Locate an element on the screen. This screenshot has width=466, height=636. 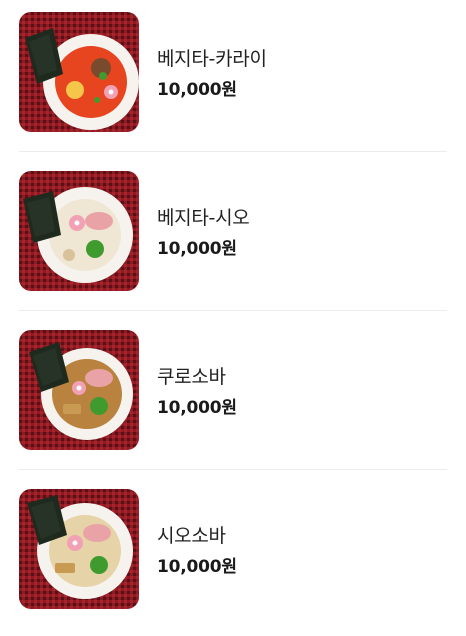
menu-item-name: 시오소바 is located at coordinates (191, 536).